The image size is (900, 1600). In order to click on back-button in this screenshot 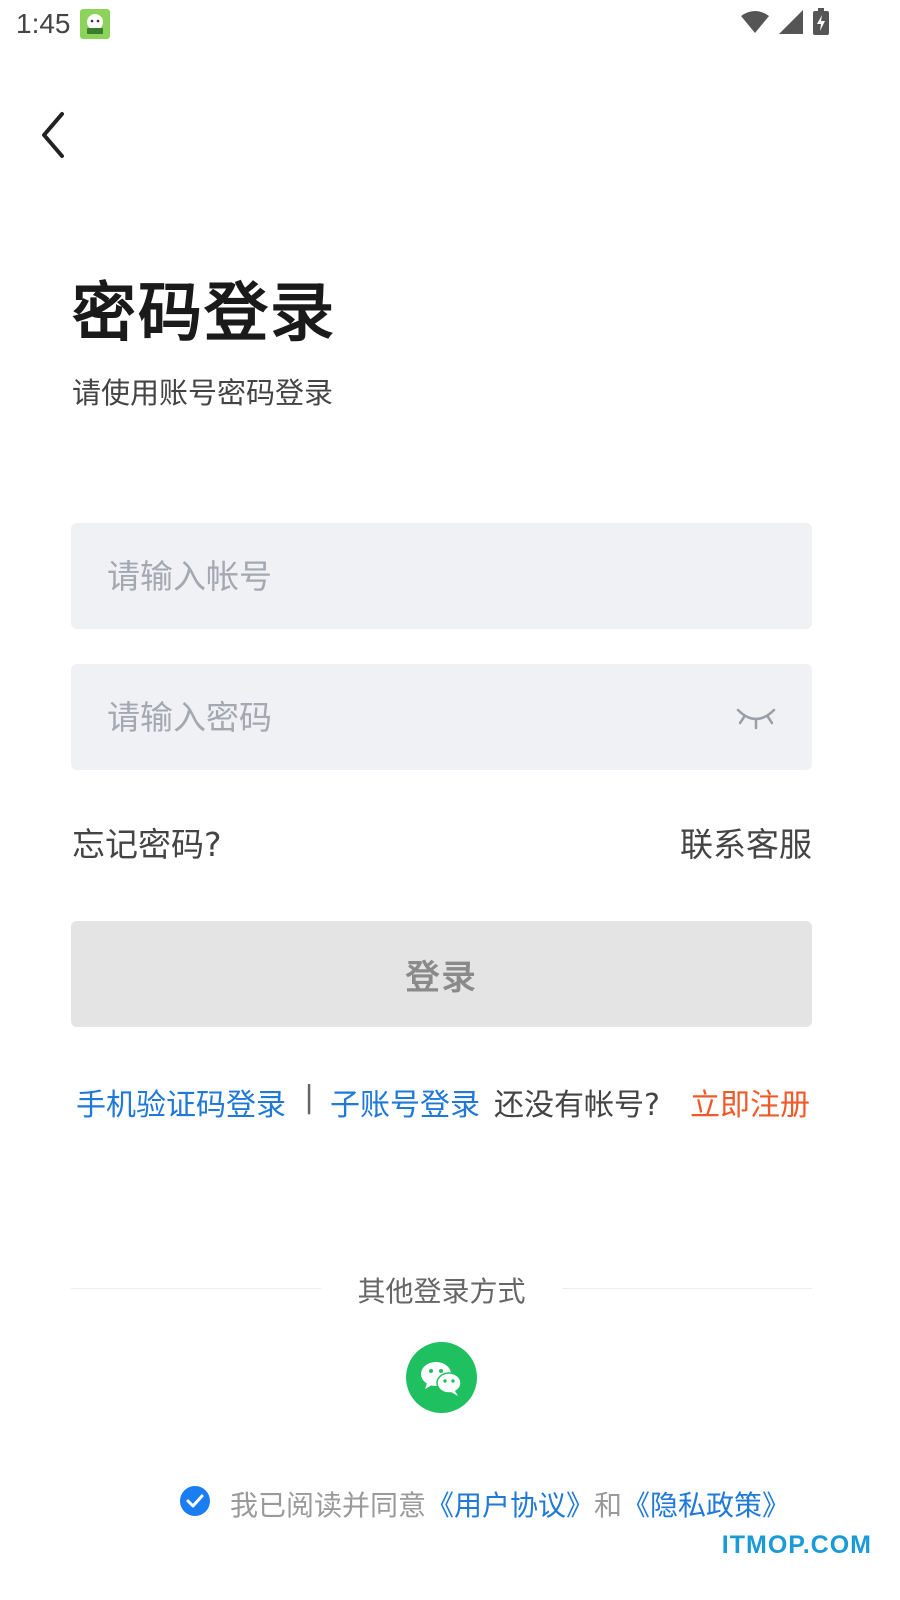, I will do `click(56, 135)`.